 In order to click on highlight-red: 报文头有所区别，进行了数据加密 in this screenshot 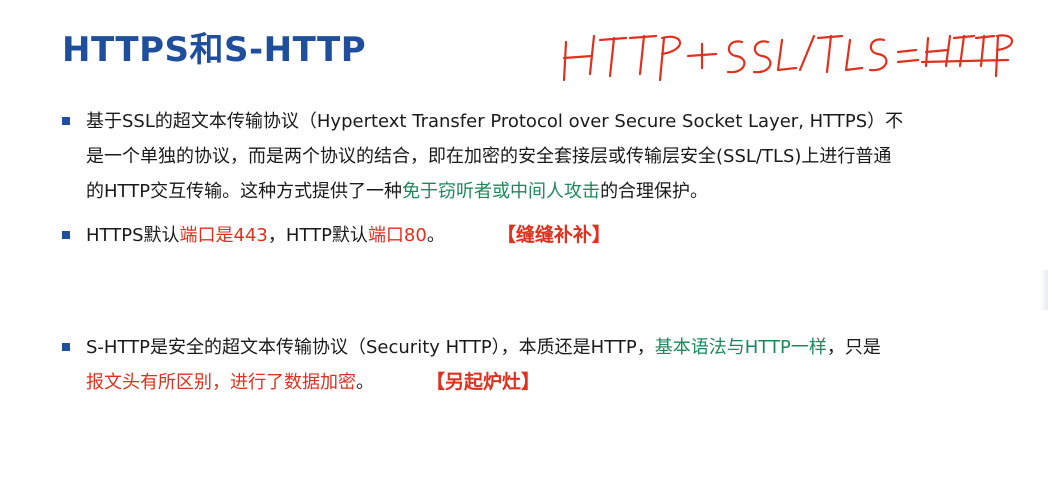, I will do `click(221, 382)`.